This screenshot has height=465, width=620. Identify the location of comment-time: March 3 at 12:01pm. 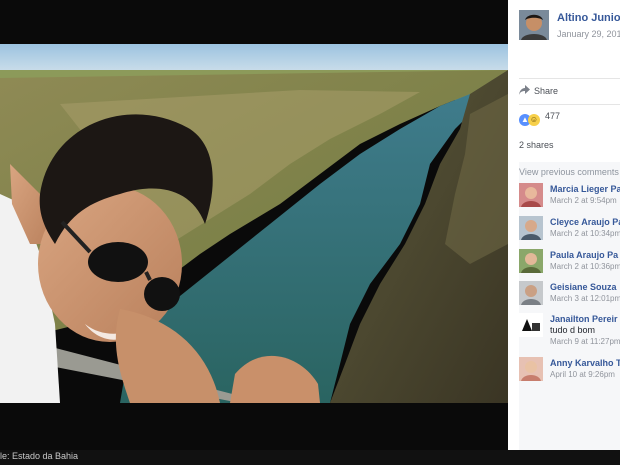
(585, 298).